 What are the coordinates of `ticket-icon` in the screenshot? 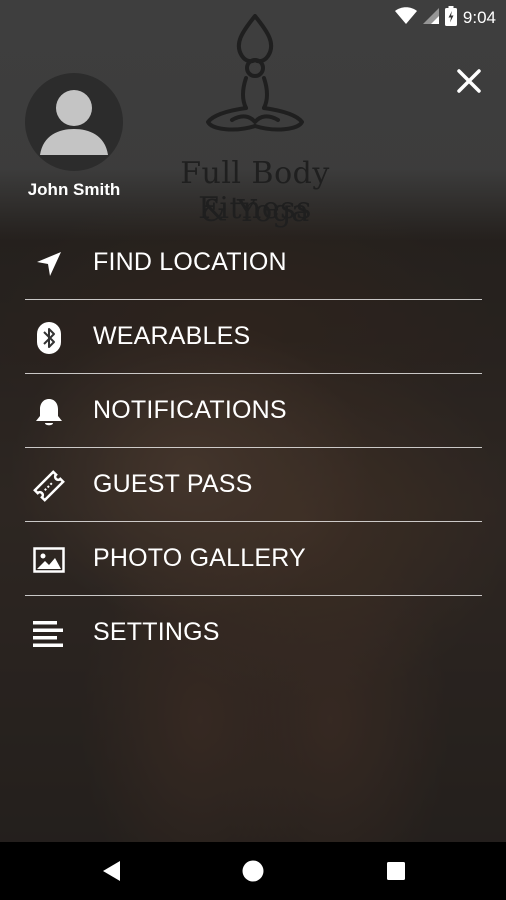 It's located at (49, 486).